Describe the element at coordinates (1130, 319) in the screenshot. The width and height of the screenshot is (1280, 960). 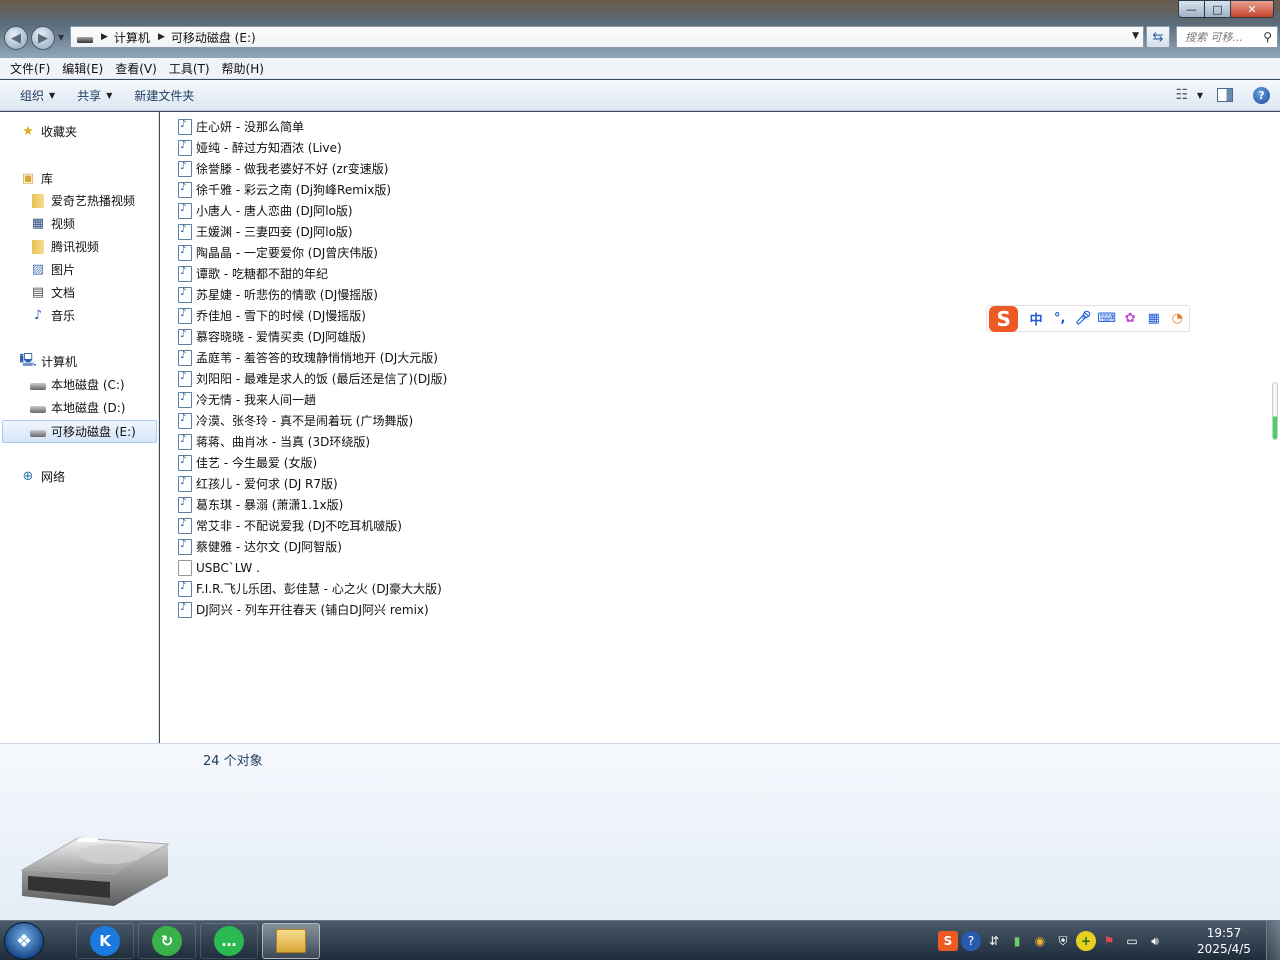
I see `skin-icon: ✿` at that location.